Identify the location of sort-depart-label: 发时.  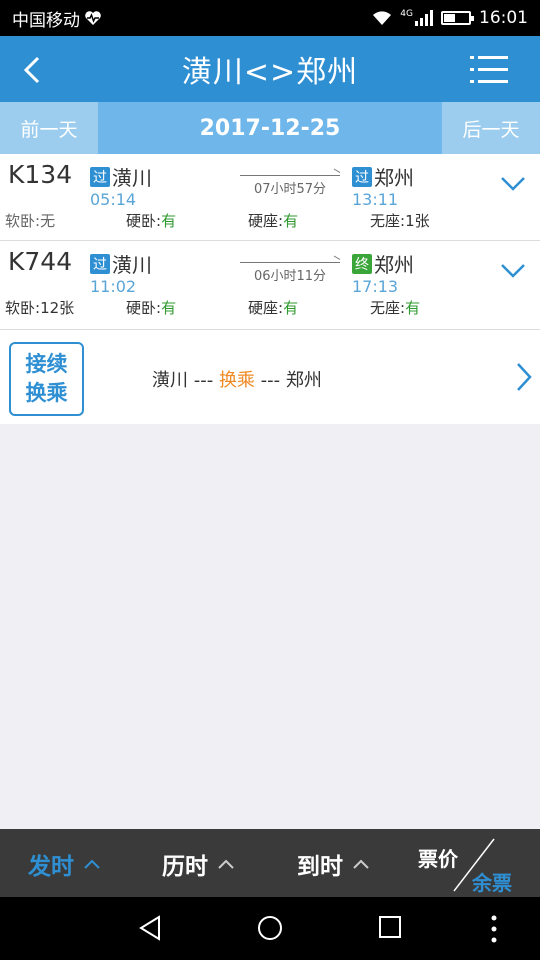
(51, 867).